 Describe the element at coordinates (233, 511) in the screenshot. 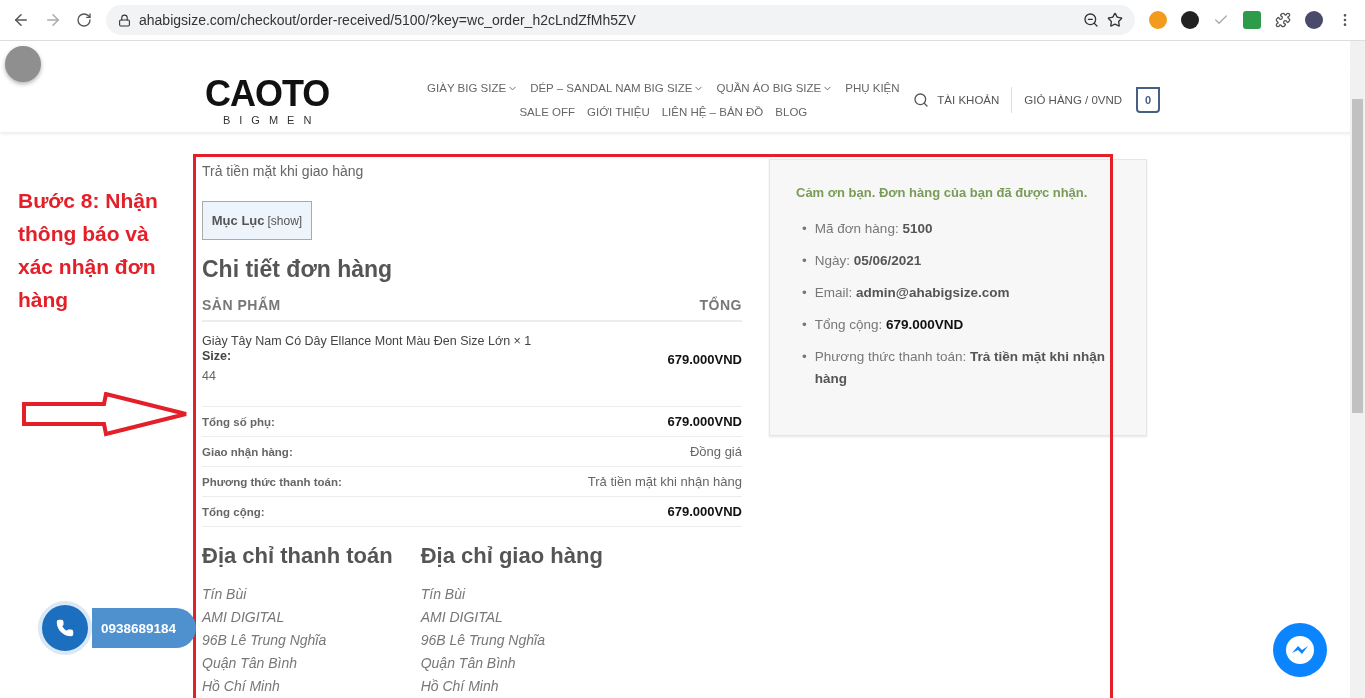

I see `totals-label: Tổng cộng:` at that location.